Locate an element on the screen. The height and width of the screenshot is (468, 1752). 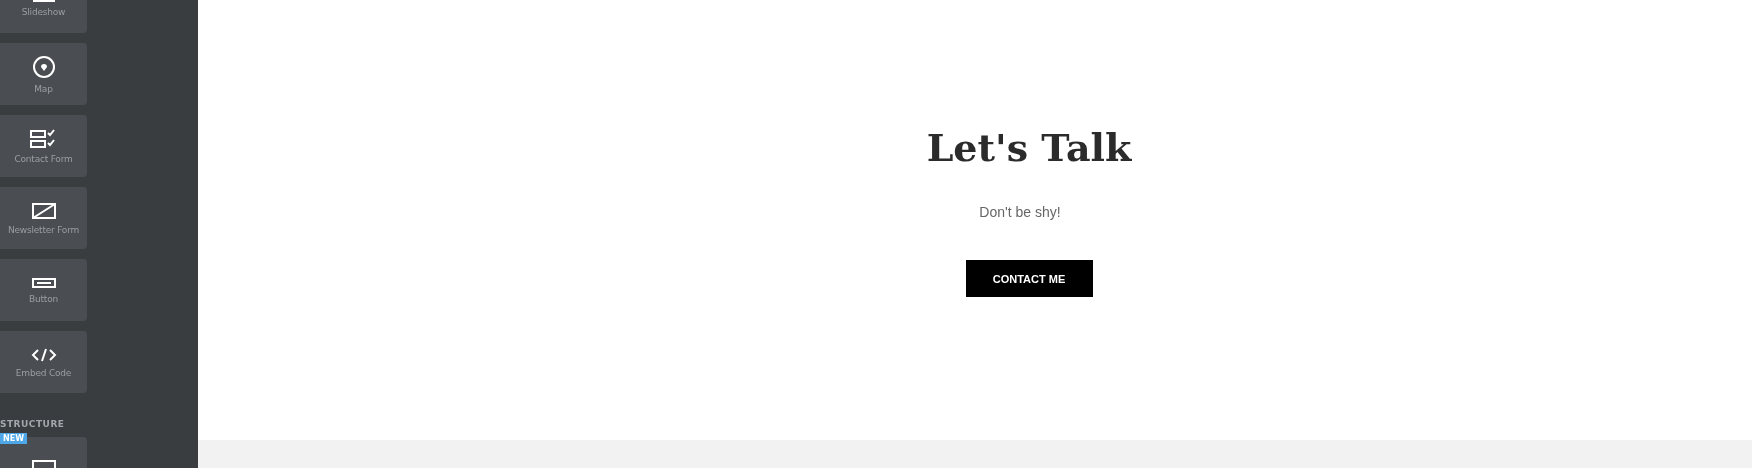
code-icon is located at coordinates (43, 354).